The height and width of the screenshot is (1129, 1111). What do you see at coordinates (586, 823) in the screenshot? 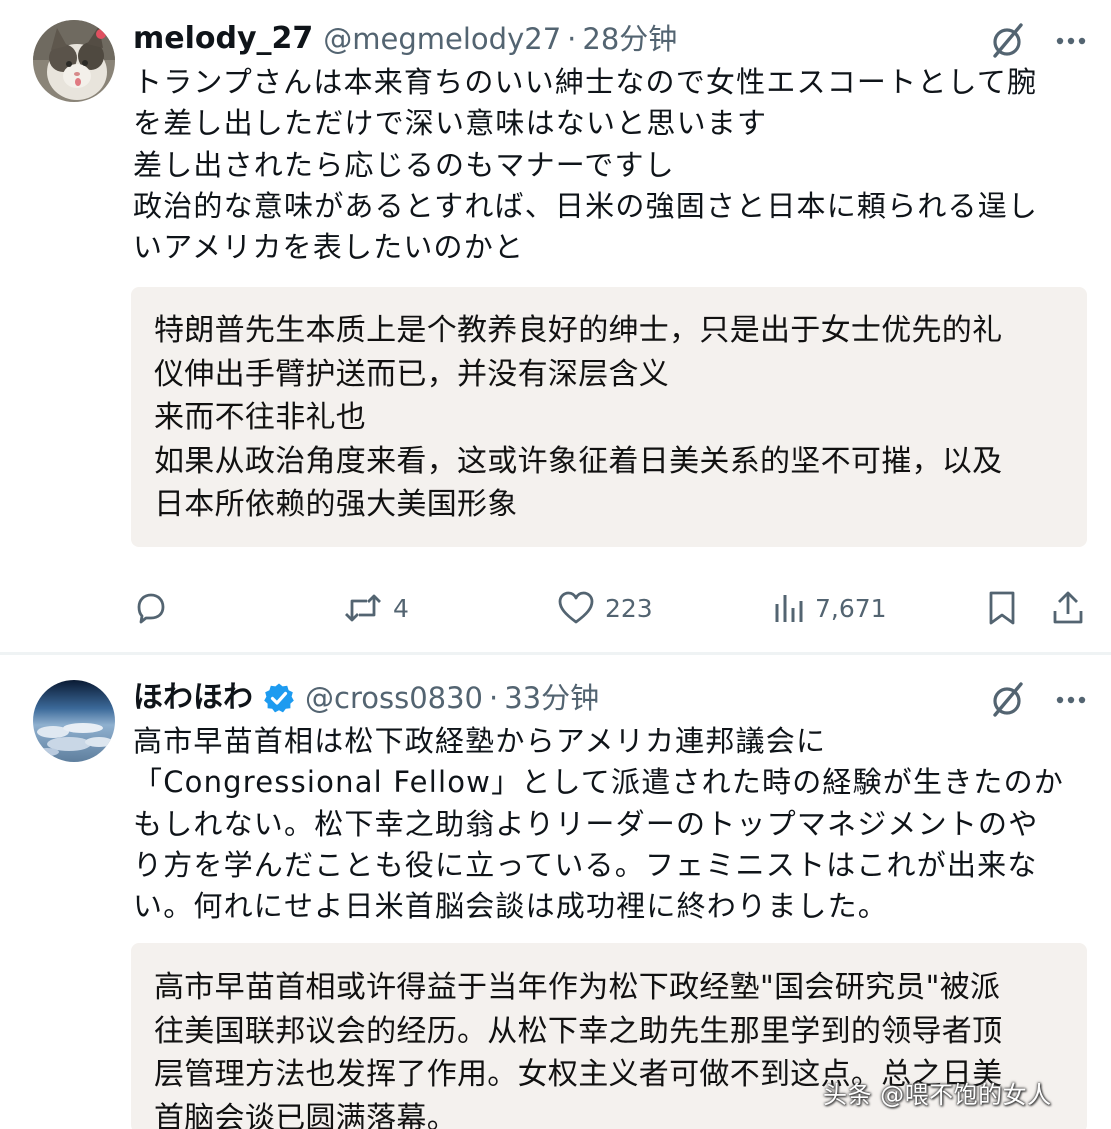
I see `post-text-line: もしれない。松下幸之助翁よりリーダーのトップマネジメントのや` at bounding box center [586, 823].